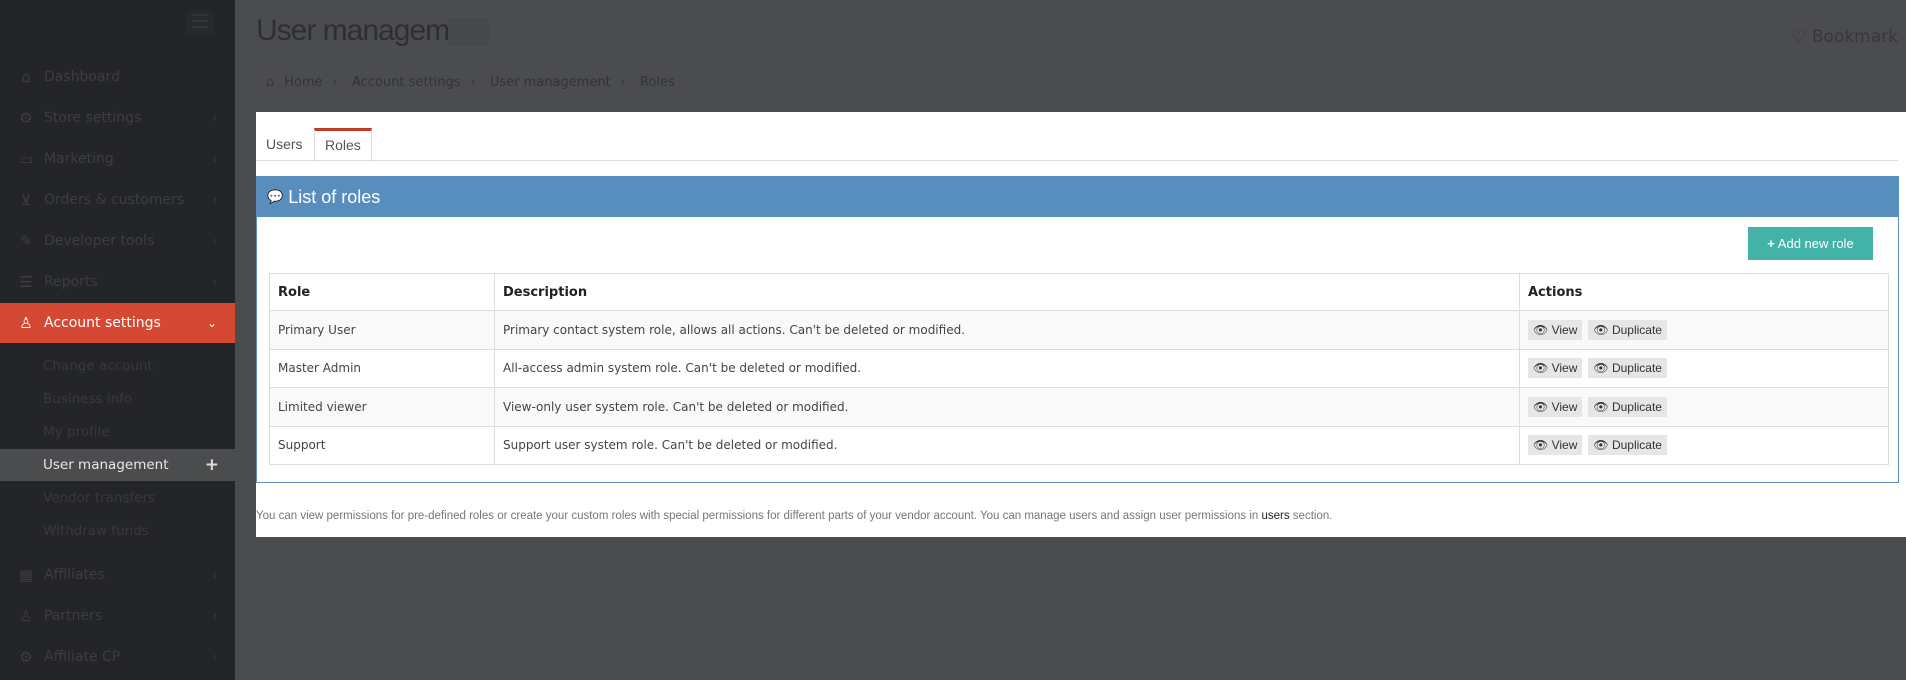 Image resolution: width=1906 pixels, height=680 pixels. What do you see at coordinates (1007, 292) in the screenshot?
I see `column-header-description: Description` at bounding box center [1007, 292].